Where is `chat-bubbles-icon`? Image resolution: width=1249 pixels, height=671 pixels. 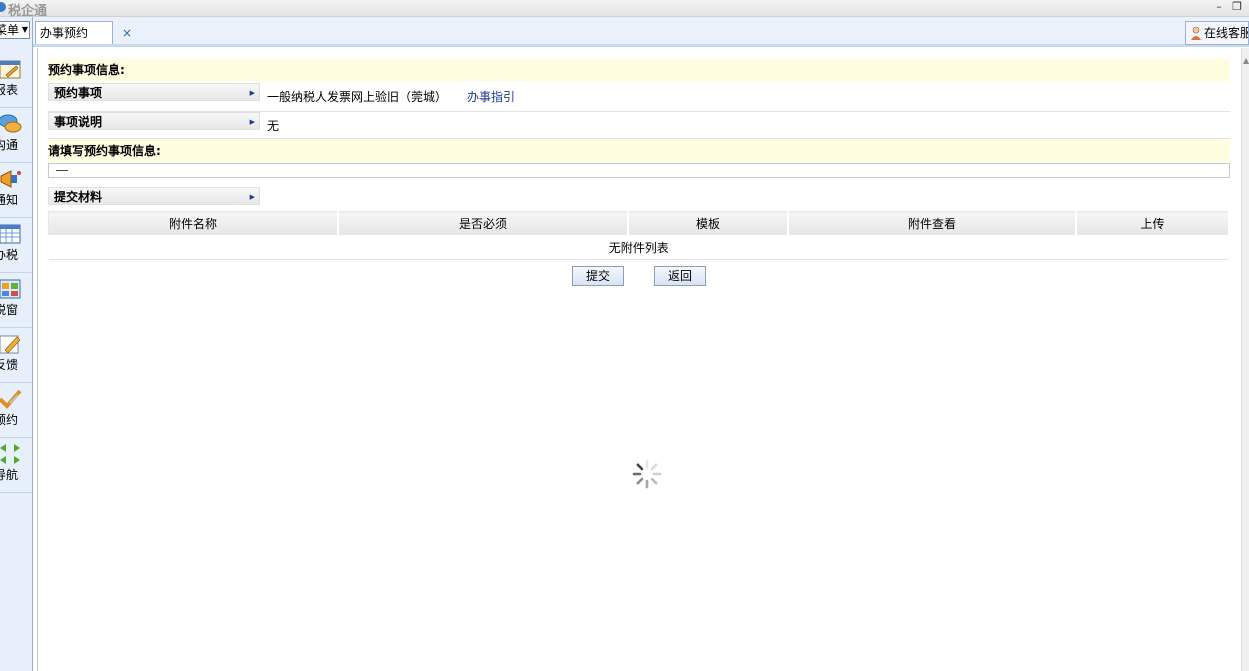
chat-bubbles-icon is located at coordinates (11, 123).